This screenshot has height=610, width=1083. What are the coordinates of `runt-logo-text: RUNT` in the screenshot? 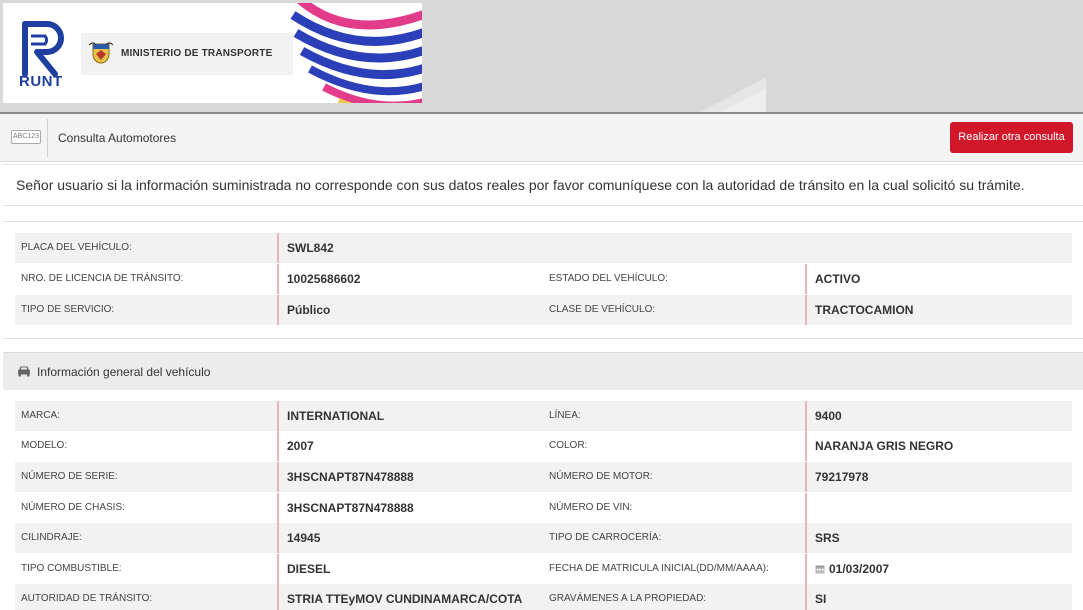 It's located at (41, 81).